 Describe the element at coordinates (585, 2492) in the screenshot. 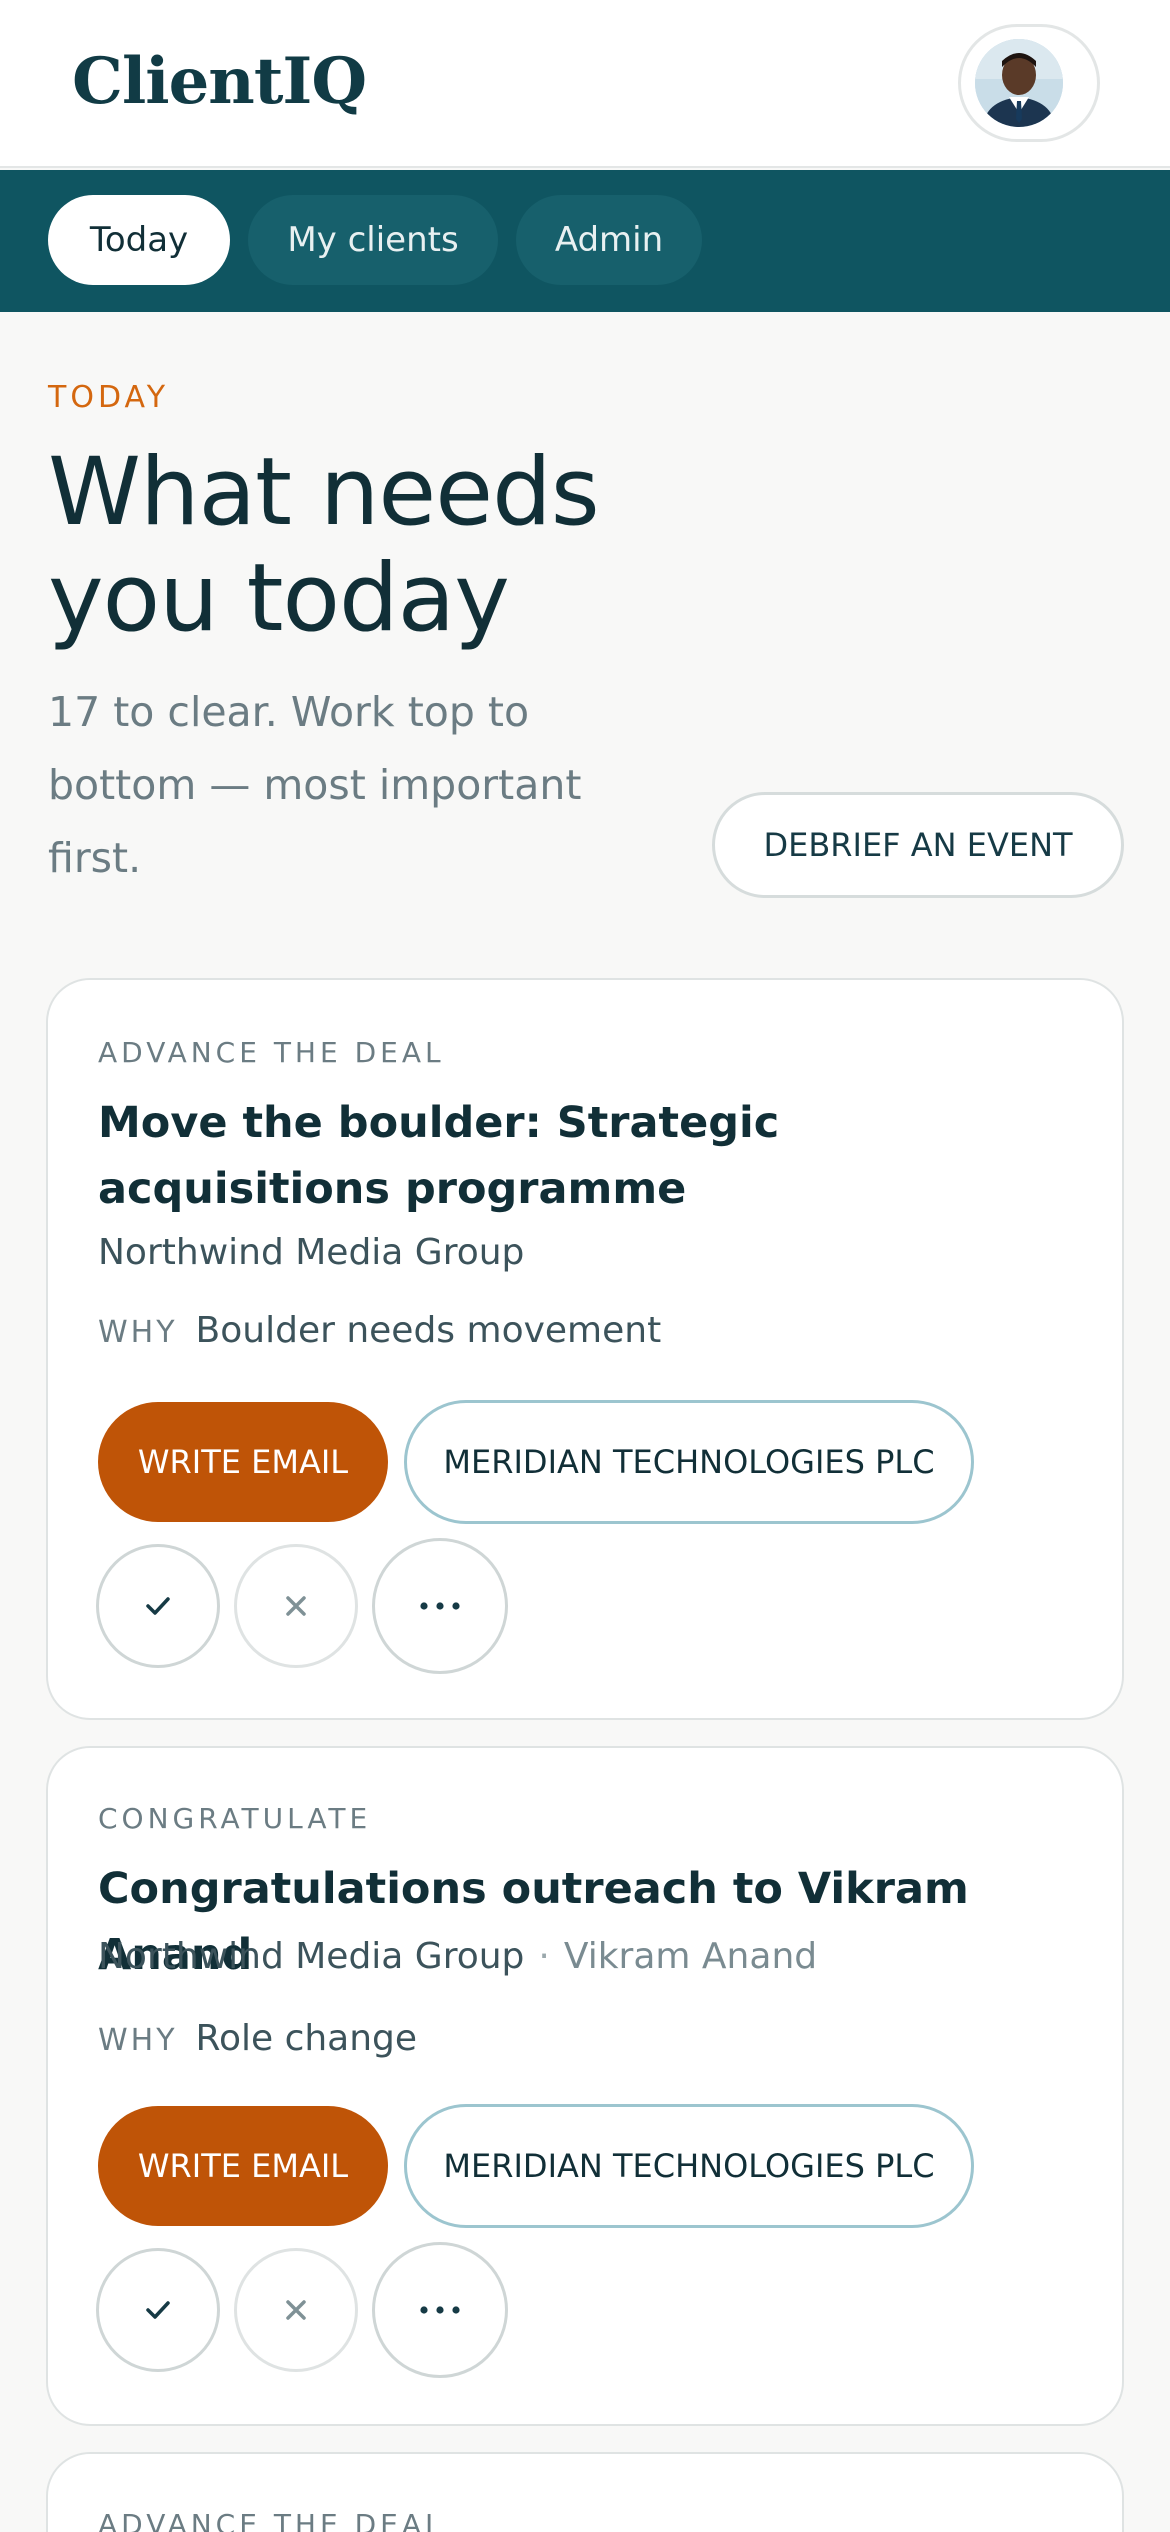

I see `task-card: ADVANCE THE DEAL` at that location.